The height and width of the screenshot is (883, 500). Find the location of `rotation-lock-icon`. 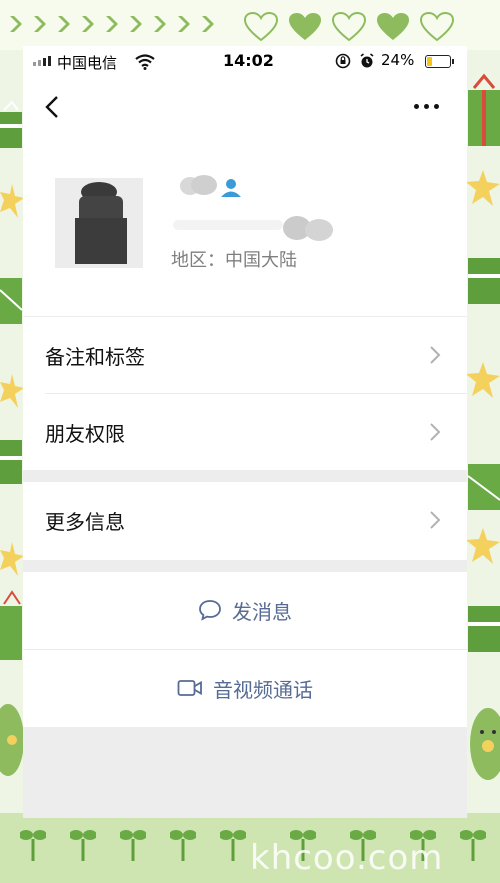

rotation-lock-icon is located at coordinates (343, 61).